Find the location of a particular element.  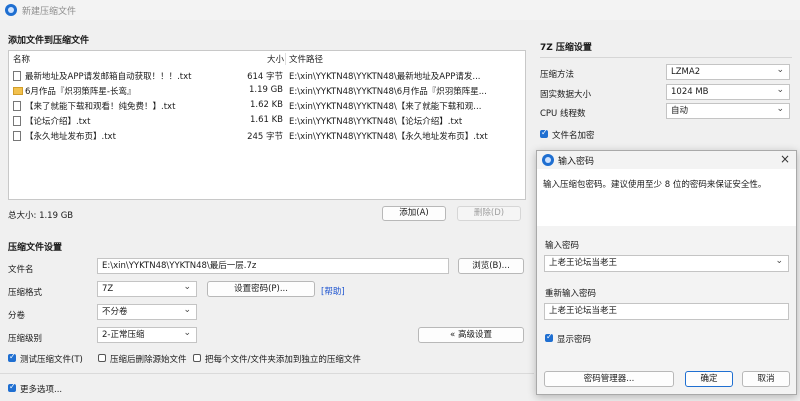

split-label: 分卷 is located at coordinates (17, 316).